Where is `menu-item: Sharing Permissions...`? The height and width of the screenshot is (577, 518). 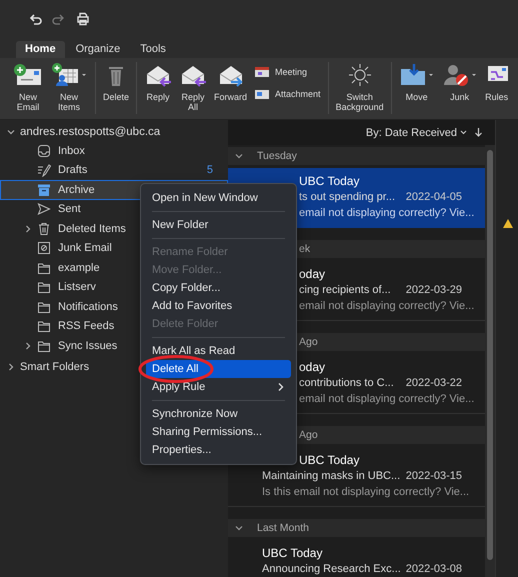 menu-item: Sharing Permissions... is located at coordinates (218, 432).